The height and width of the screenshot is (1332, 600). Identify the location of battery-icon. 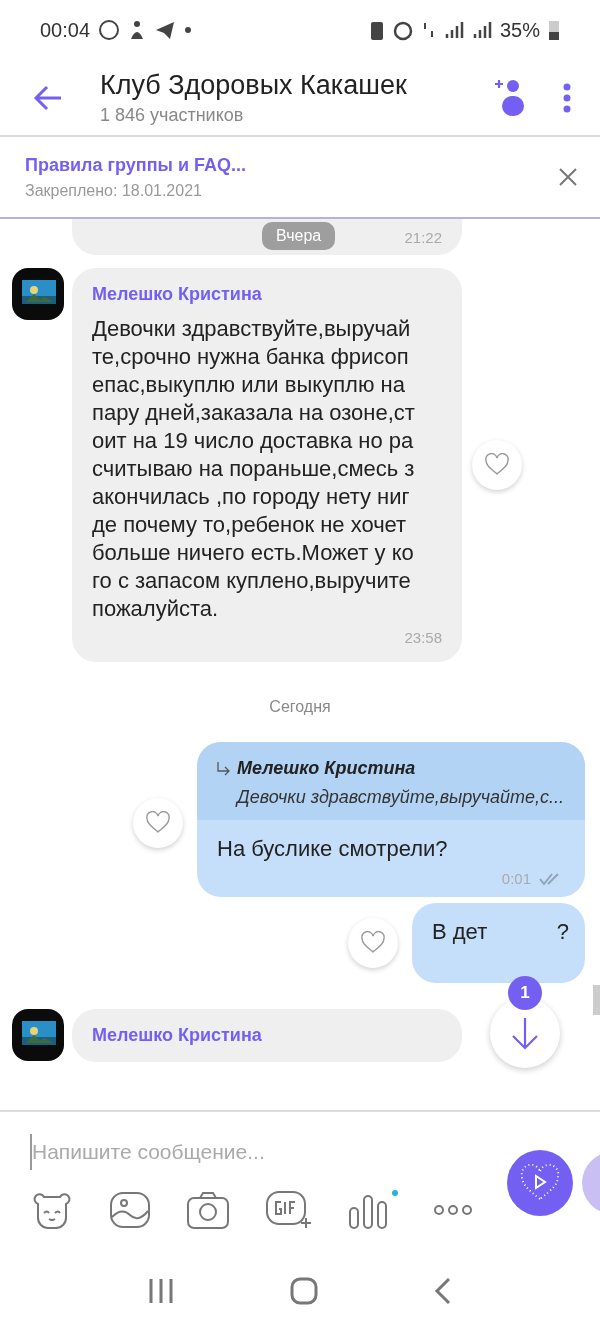
(554, 30).